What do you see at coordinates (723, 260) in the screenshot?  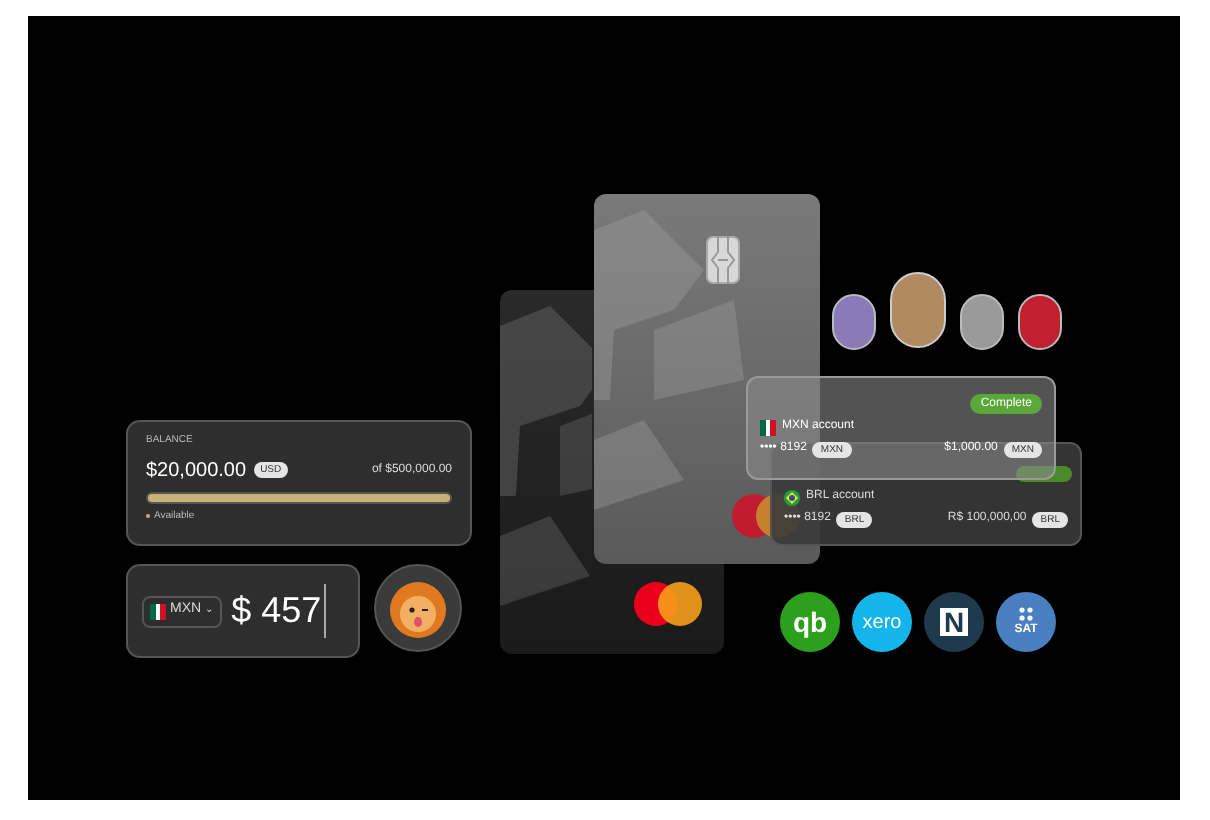 I see `chip-icon` at bounding box center [723, 260].